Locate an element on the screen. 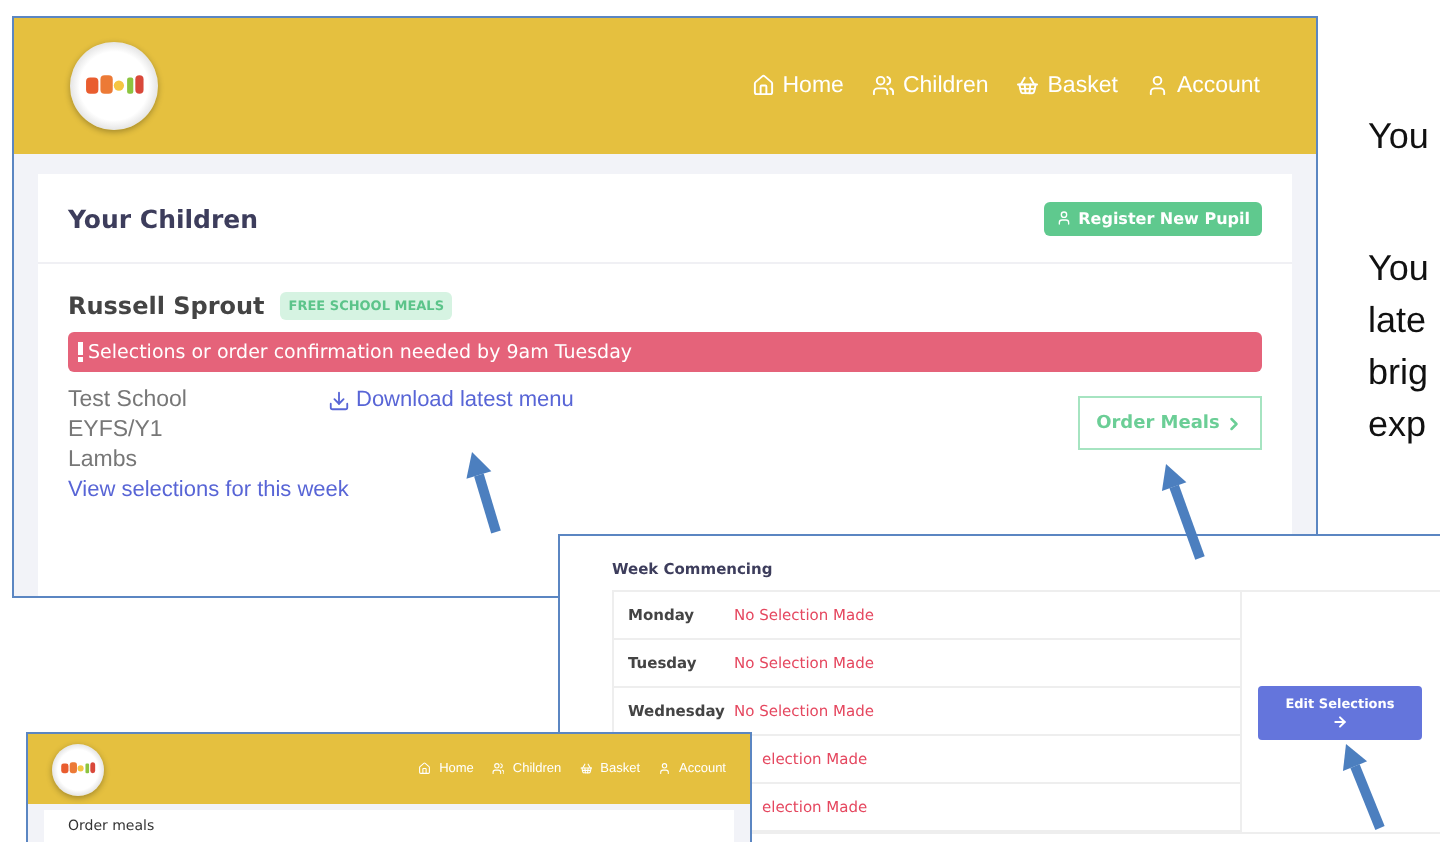 This screenshot has width=1440, height=842. document-paragraph: You is located at coordinates (1398, 137).